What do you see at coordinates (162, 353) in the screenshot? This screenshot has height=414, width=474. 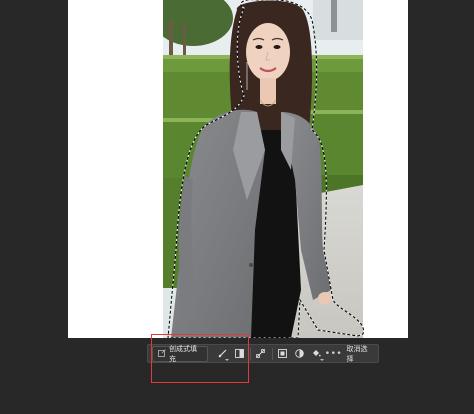 I see `generative-fill-icon` at bounding box center [162, 353].